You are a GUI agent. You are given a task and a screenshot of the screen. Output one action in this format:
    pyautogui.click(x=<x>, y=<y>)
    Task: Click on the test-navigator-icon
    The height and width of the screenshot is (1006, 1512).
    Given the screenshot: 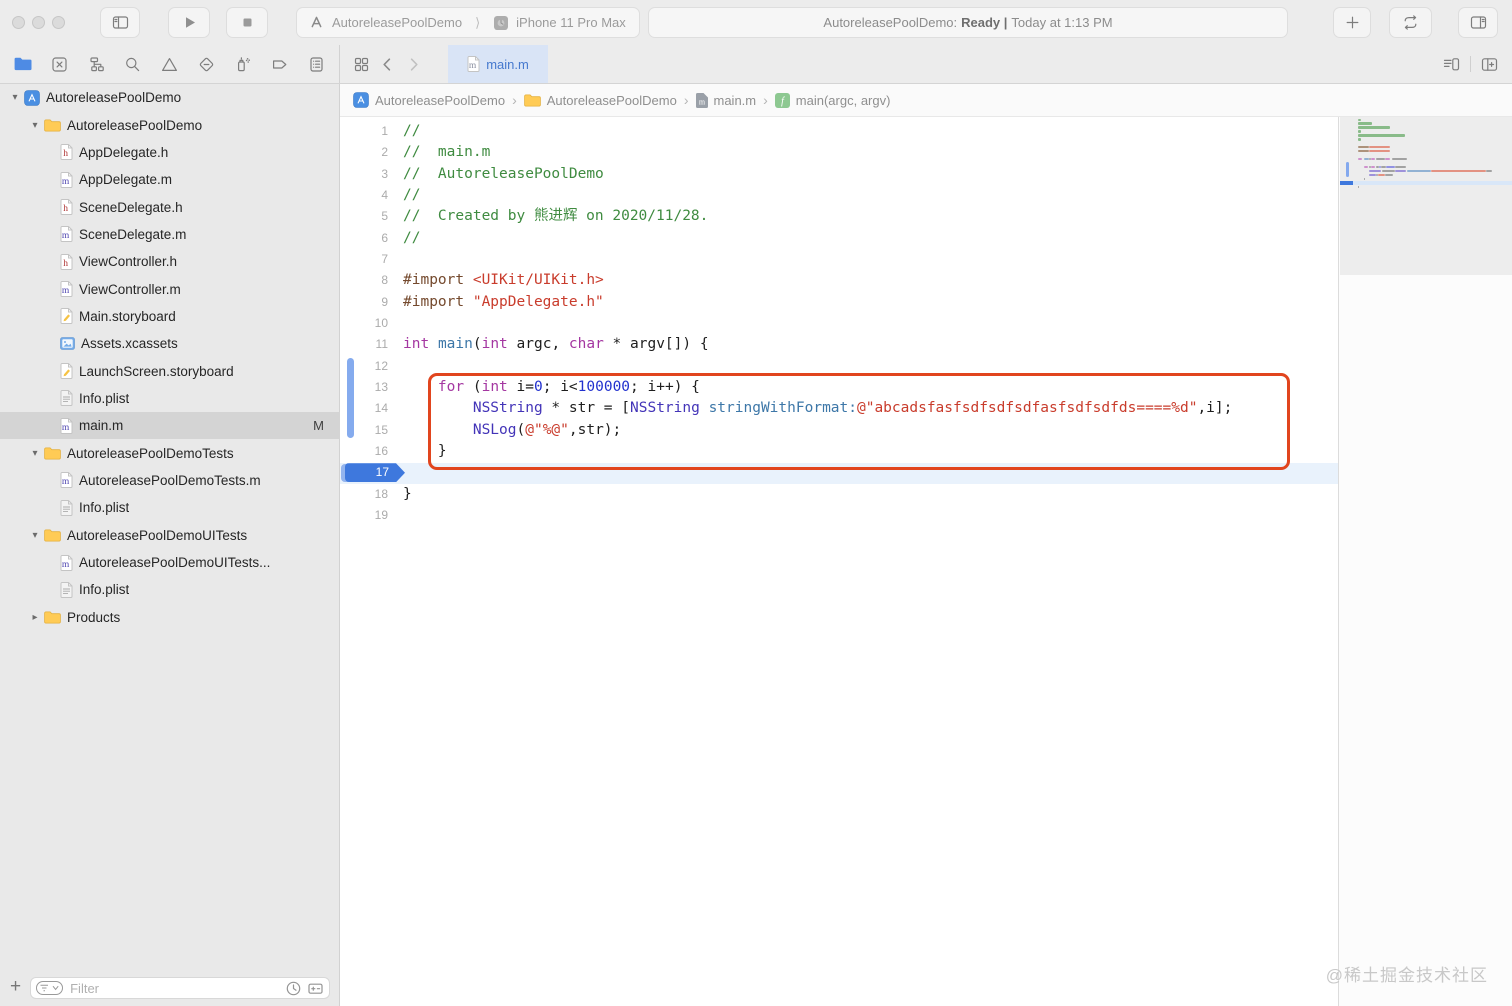 What is the action you would take?
    pyautogui.click(x=206, y=64)
    